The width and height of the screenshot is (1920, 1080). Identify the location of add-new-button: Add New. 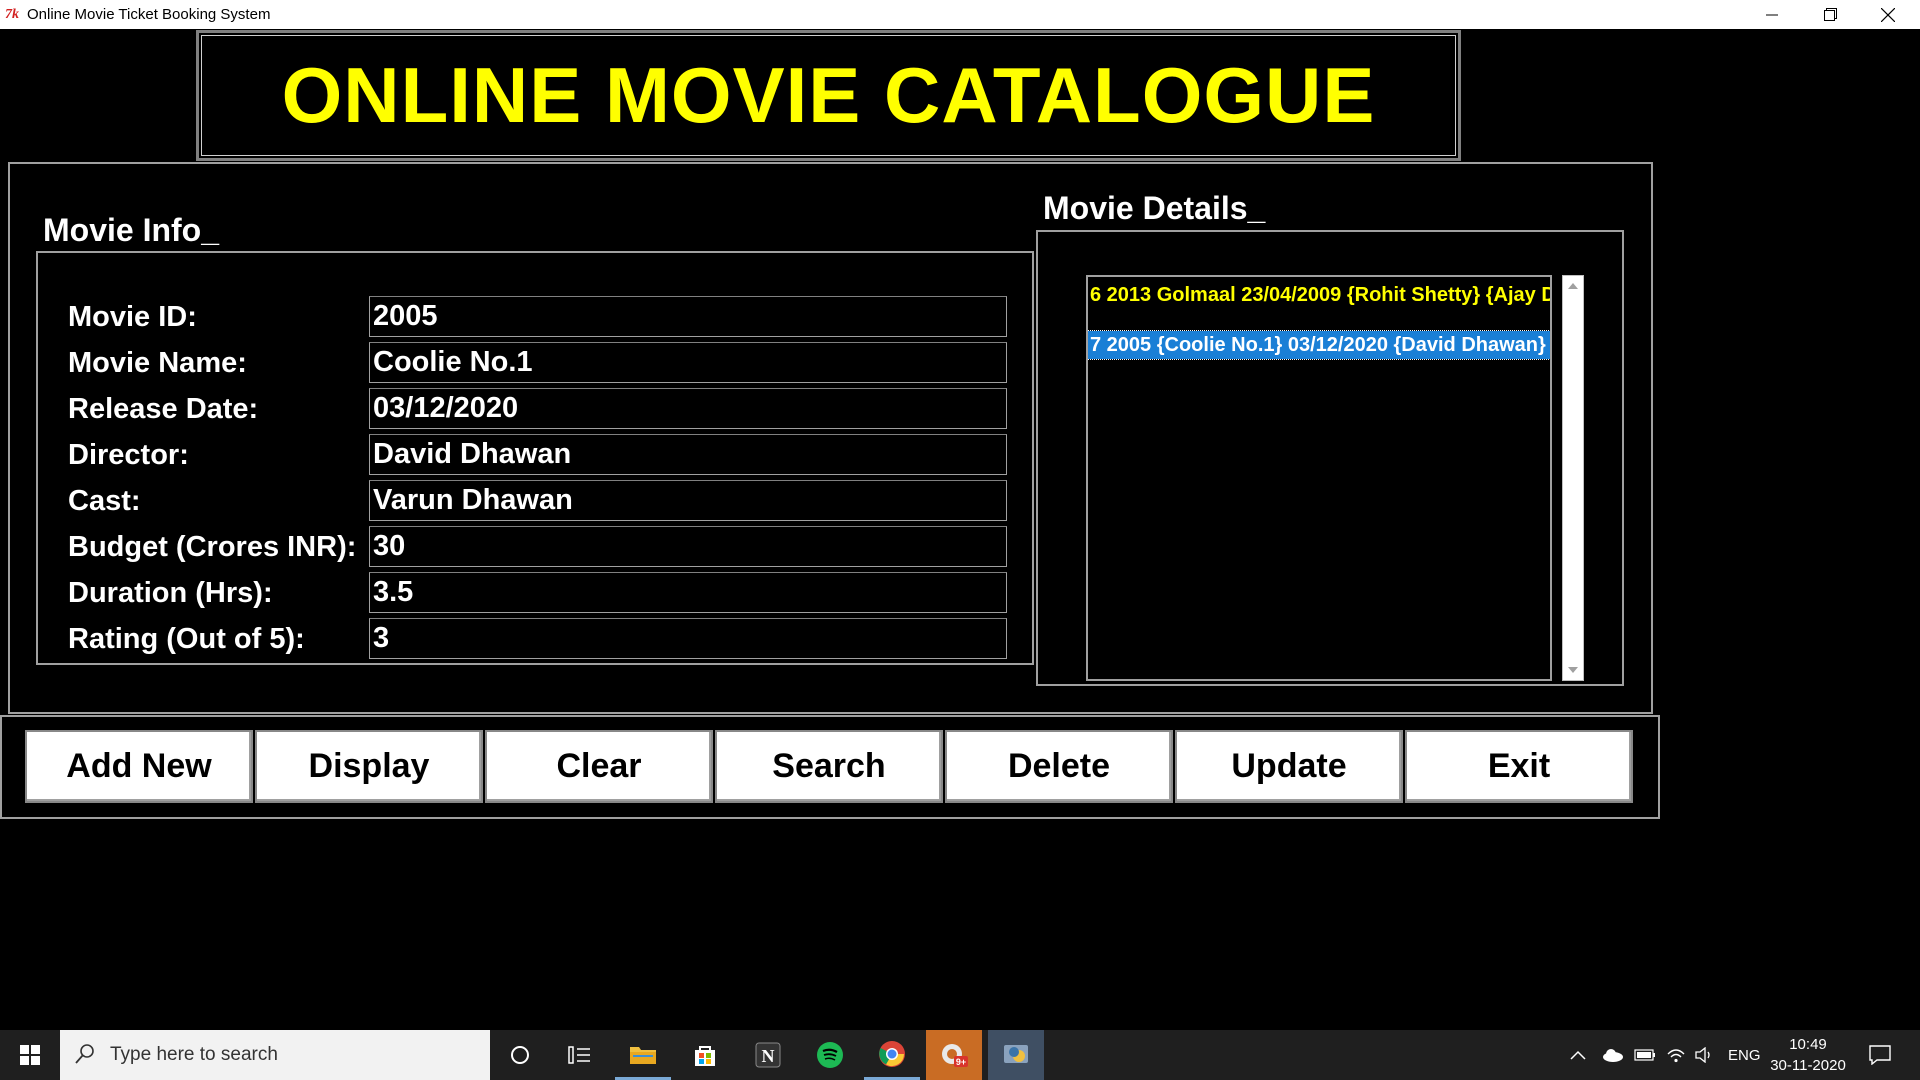
(139, 766).